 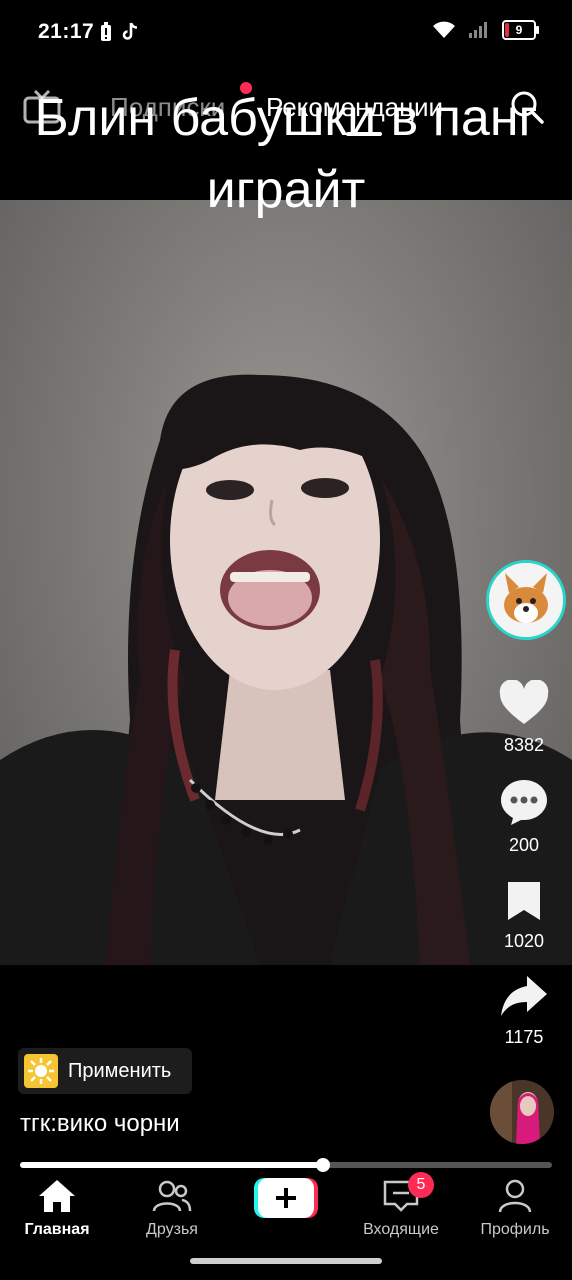 I want to click on music-cover-image, so click(x=522, y=1112).